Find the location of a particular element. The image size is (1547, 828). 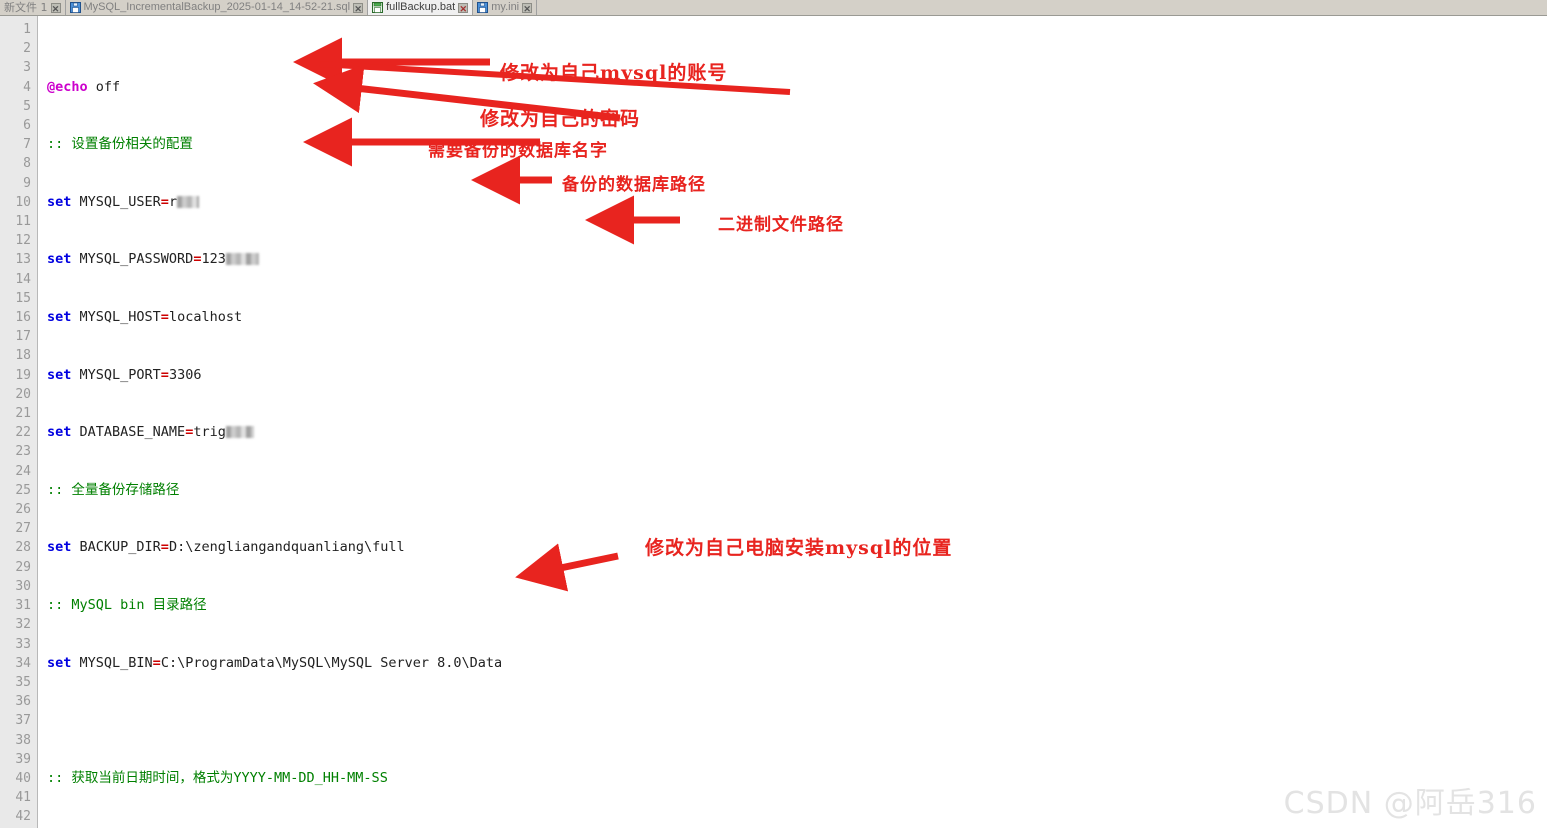

line-number: 16 is located at coordinates (23, 318).